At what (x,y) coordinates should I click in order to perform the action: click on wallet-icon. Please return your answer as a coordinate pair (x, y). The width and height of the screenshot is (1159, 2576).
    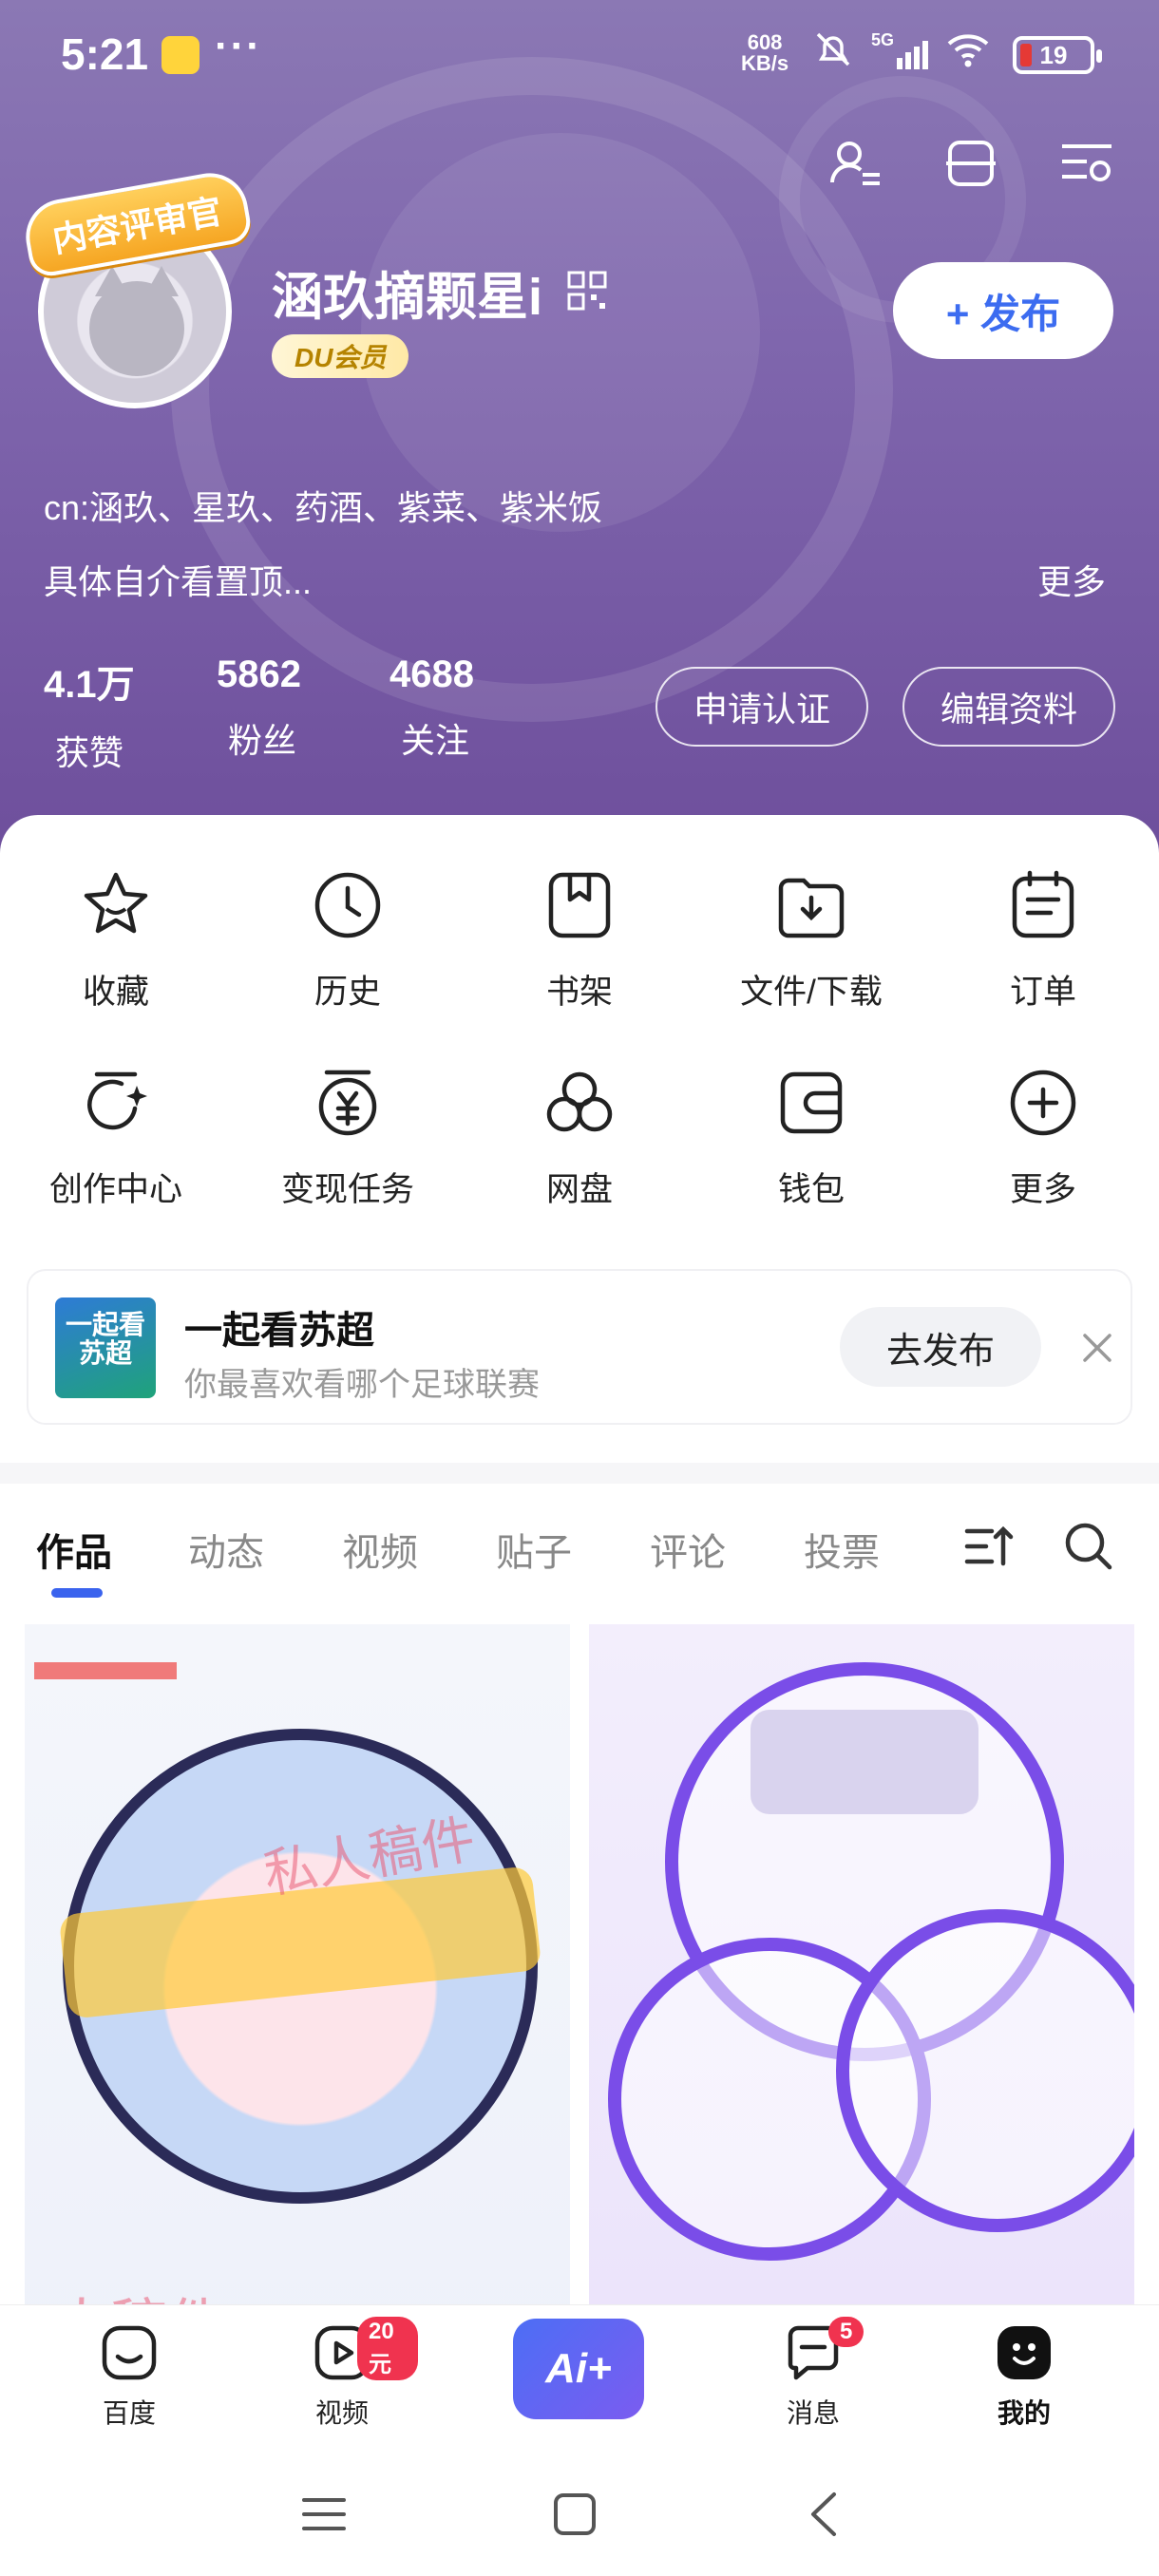
    Looking at the image, I should click on (811, 1102).